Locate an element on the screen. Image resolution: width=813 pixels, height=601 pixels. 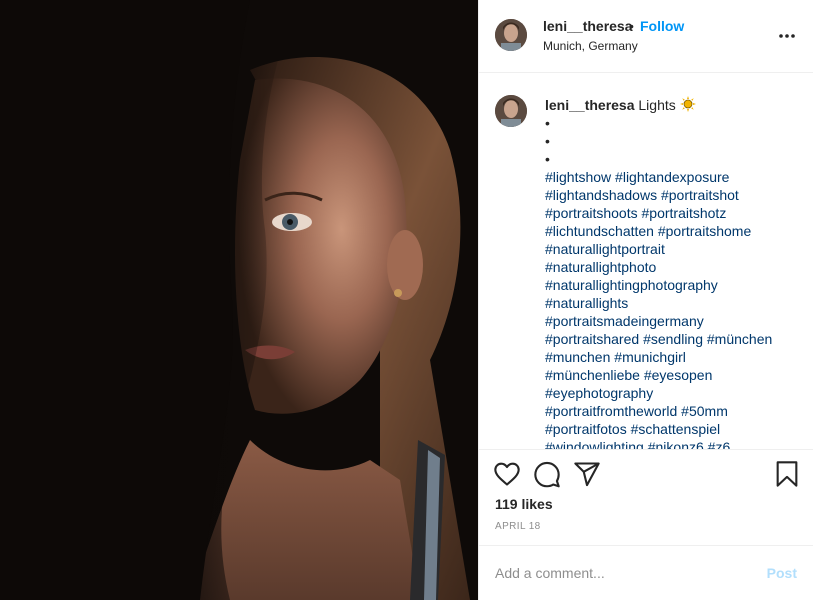
follow-button: Follow is located at coordinates (662, 26).